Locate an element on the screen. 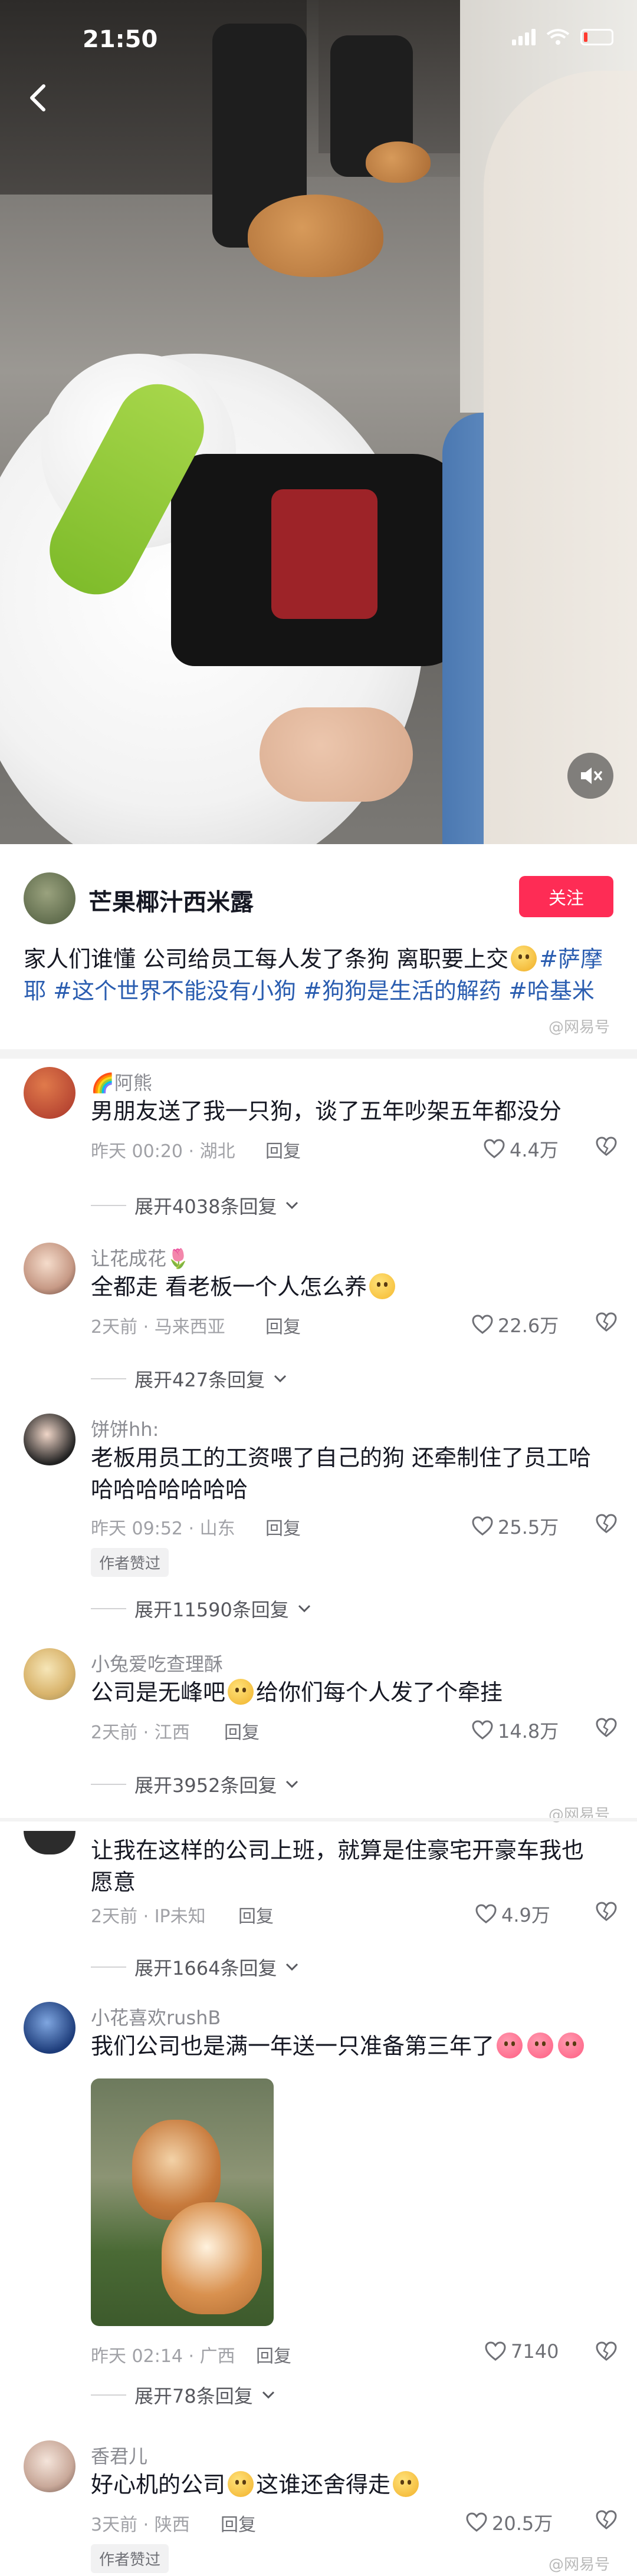 The image size is (637, 2576). like-count: 7140 is located at coordinates (535, 2351).